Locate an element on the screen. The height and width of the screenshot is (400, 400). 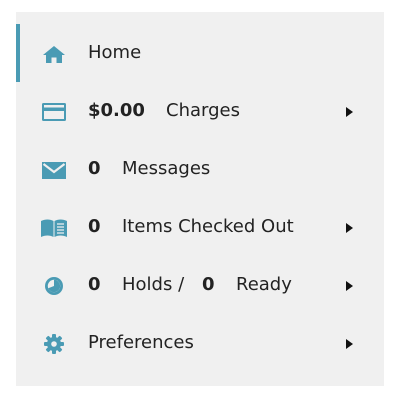
menu-item-messages: 0 Messages is located at coordinates (200, 169).